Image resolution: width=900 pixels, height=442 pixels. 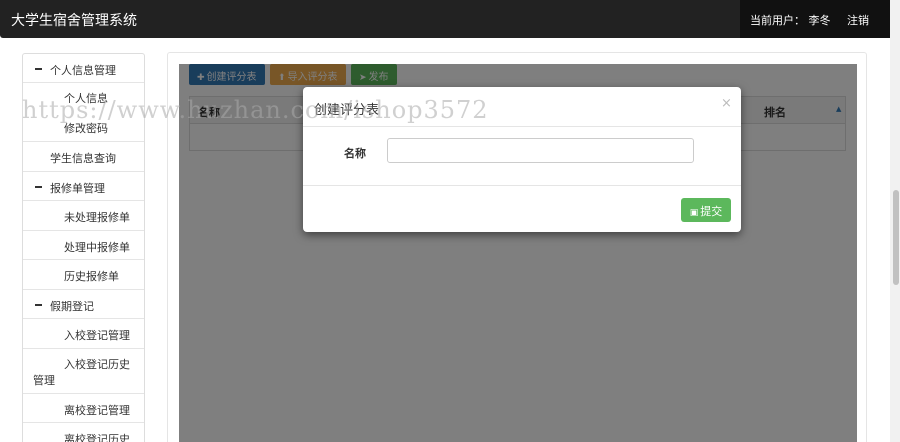 I want to click on save-icon: ▣, so click(x=694, y=213).